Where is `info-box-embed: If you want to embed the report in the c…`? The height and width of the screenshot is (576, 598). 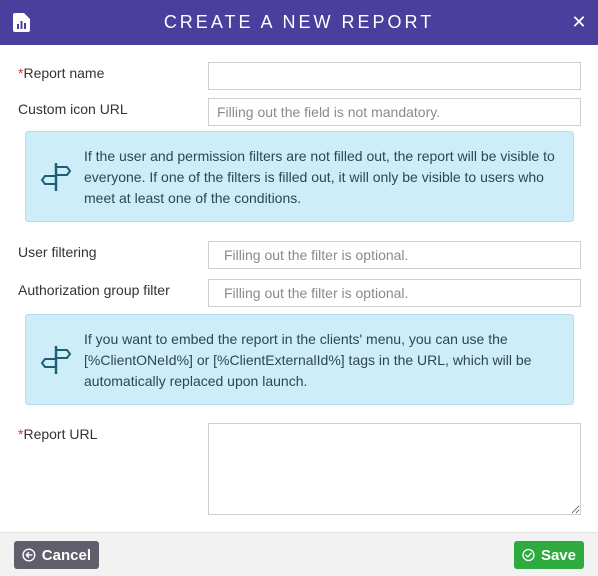
info-box-embed: If you want to embed the report in the c… is located at coordinates (299, 359).